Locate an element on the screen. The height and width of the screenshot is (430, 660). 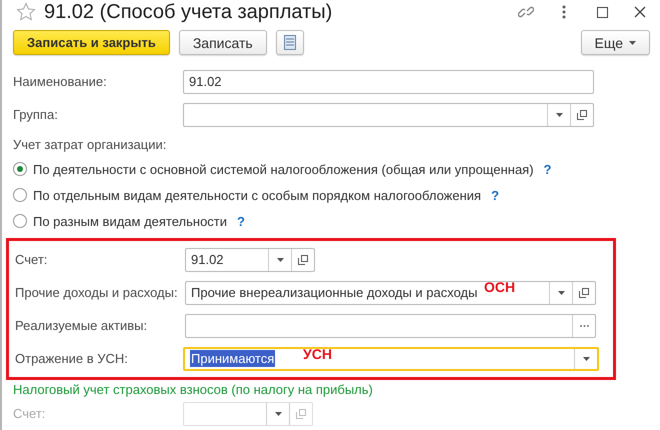
section-label: Учет затрат организации: is located at coordinates (90, 144).